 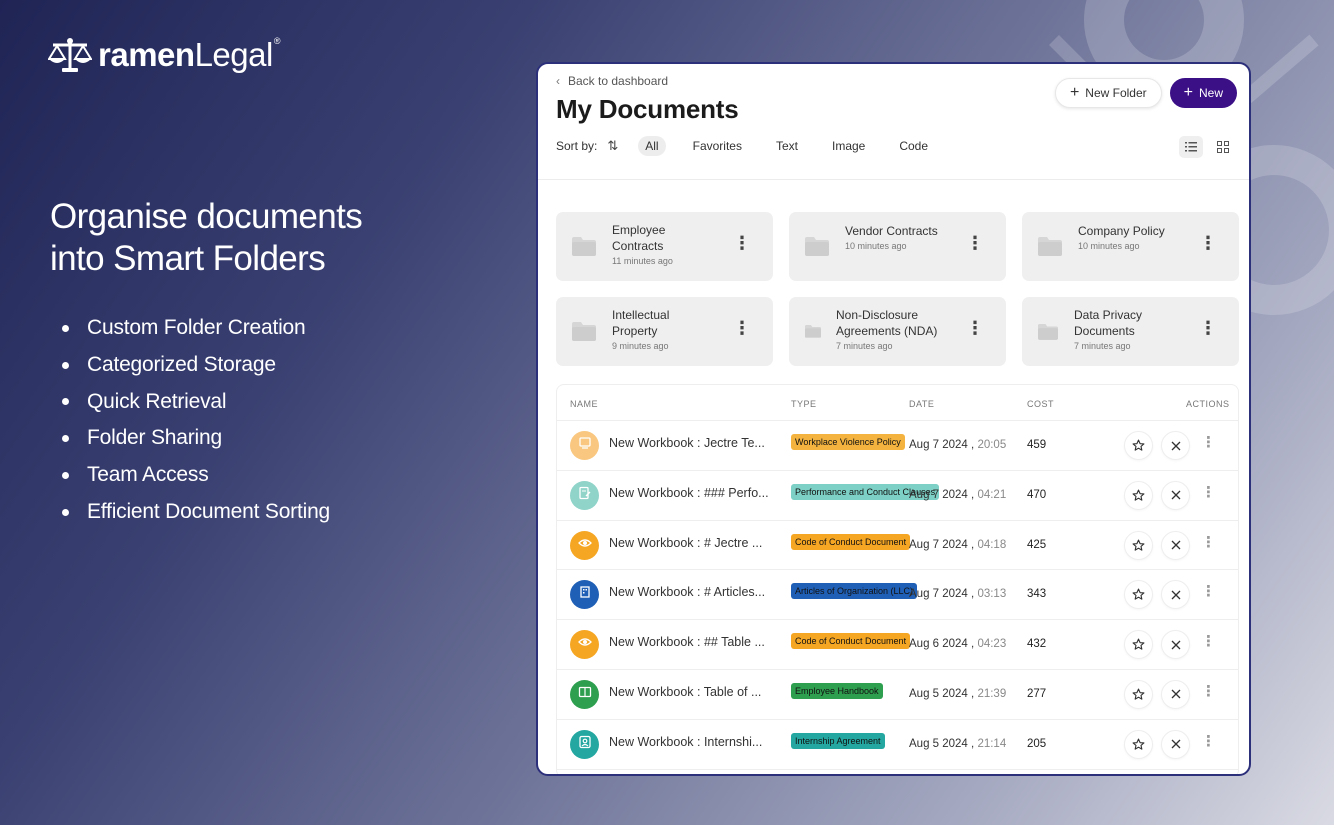 I want to click on folder-time: 7 minutes ago, so click(x=864, y=346).